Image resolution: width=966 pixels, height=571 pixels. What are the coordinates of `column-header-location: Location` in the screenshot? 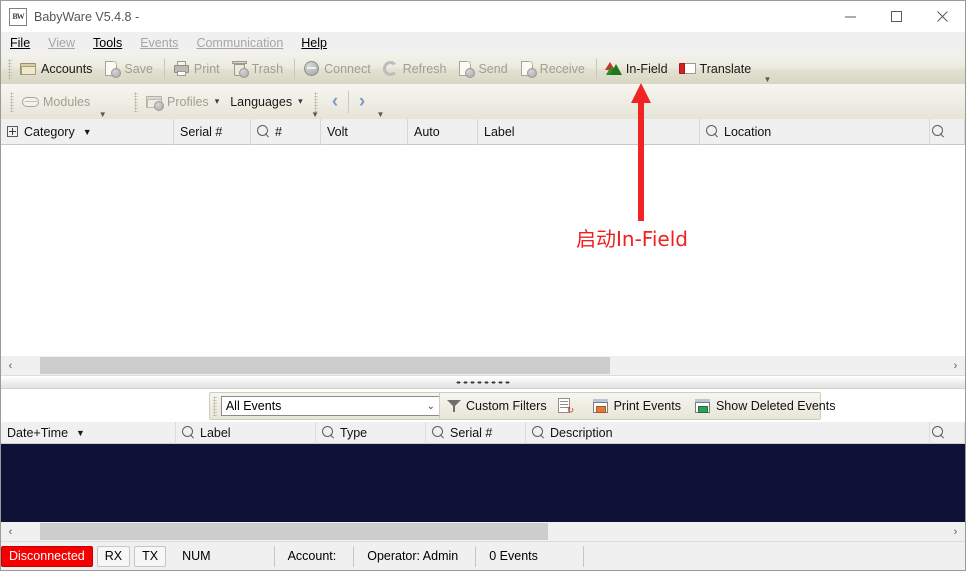 It's located at (815, 131).